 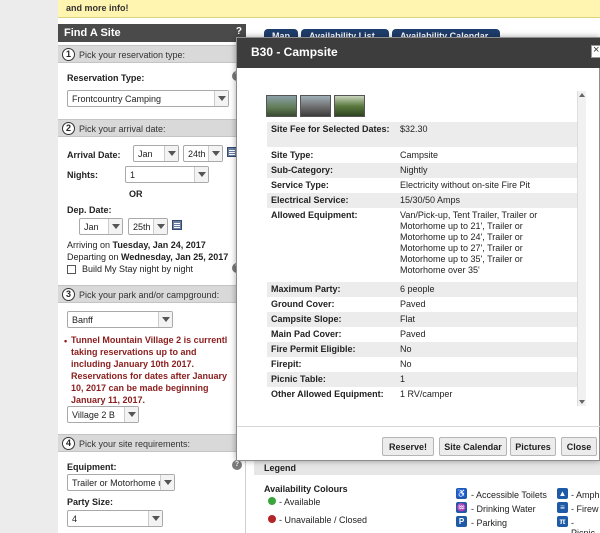 I want to click on reserve-button: Reserve!, so click(x=408, y=446).